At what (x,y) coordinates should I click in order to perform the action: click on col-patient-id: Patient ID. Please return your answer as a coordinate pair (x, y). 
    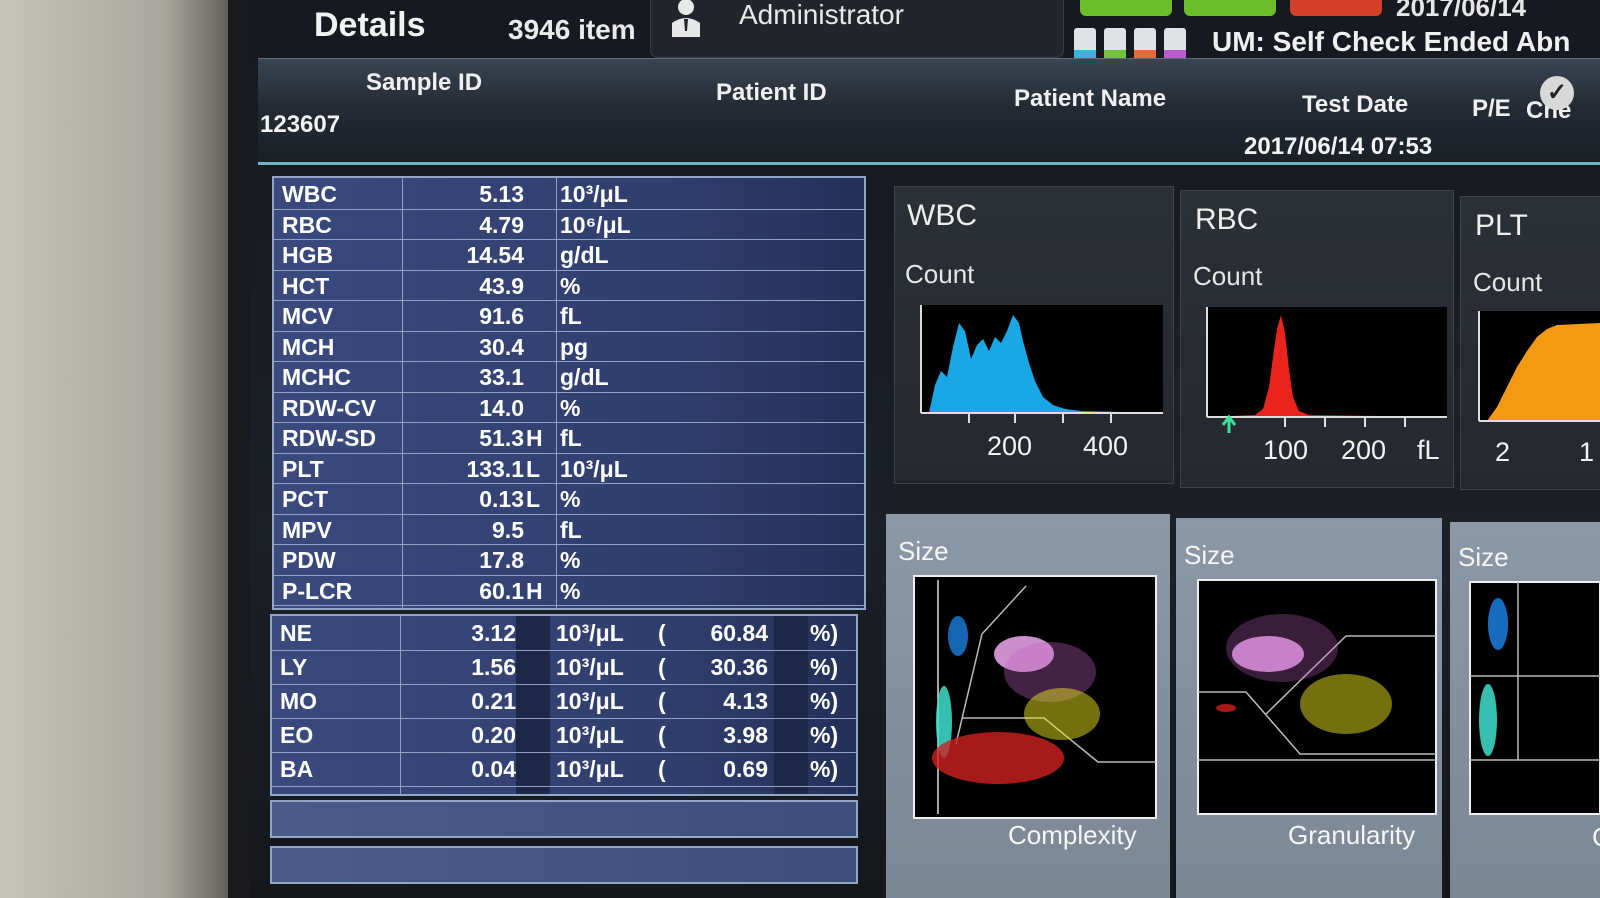
    Looking at the image, I should click on (771, 93).